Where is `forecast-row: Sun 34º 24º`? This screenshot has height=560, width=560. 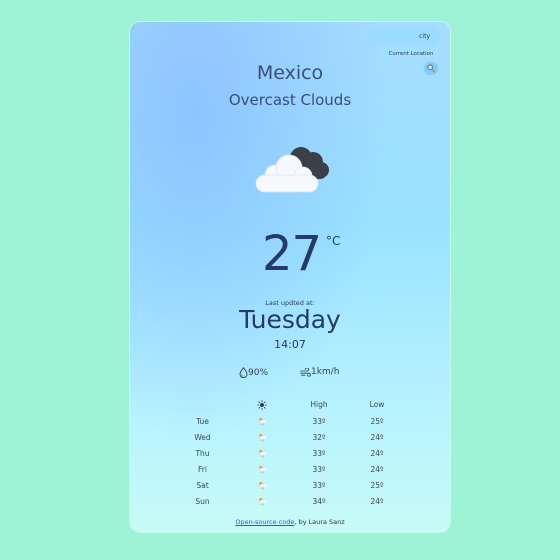
forecast-row: Sun 34º 24º is located at coordinates (290, 503).